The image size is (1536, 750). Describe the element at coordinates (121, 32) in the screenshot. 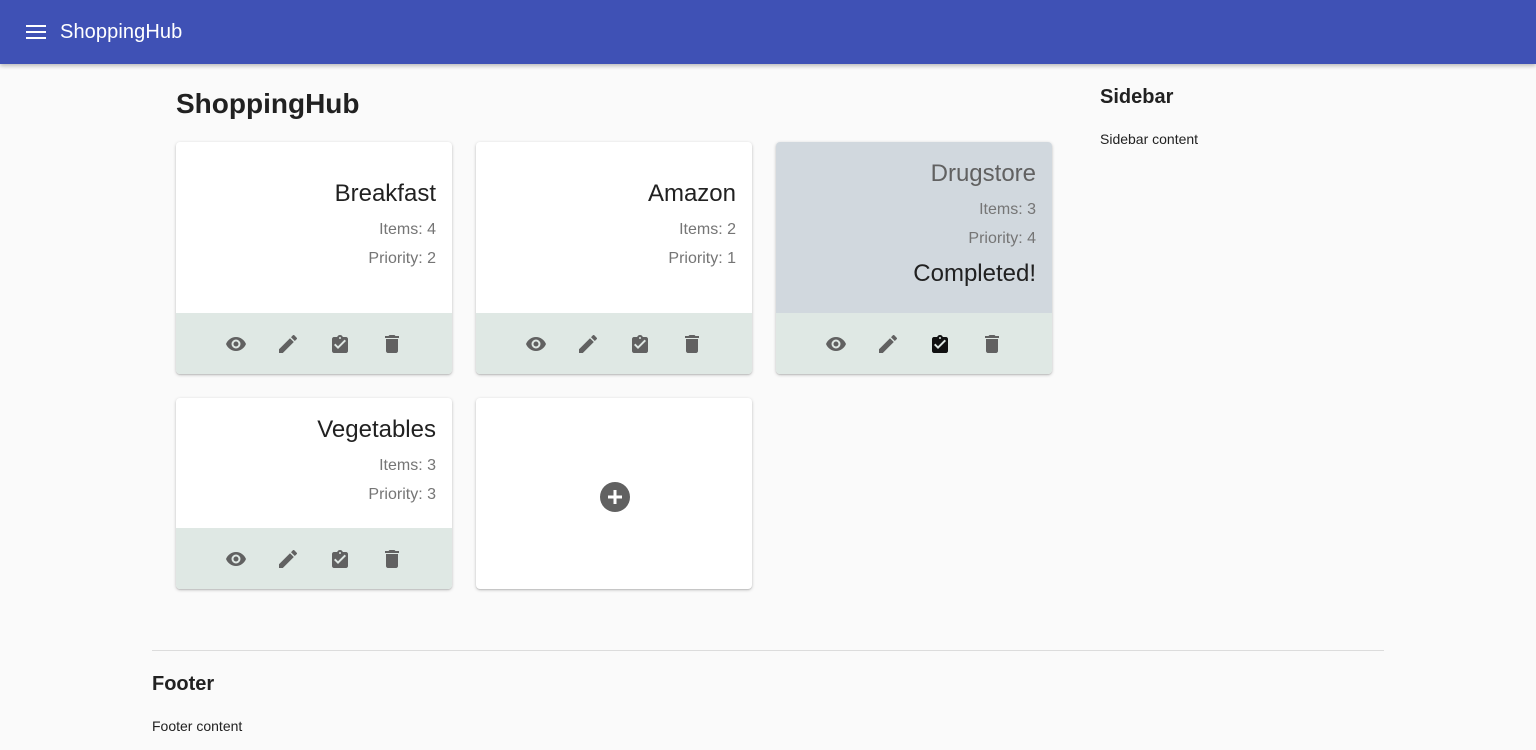

I see `app-title: ShoppingHub` at that location.